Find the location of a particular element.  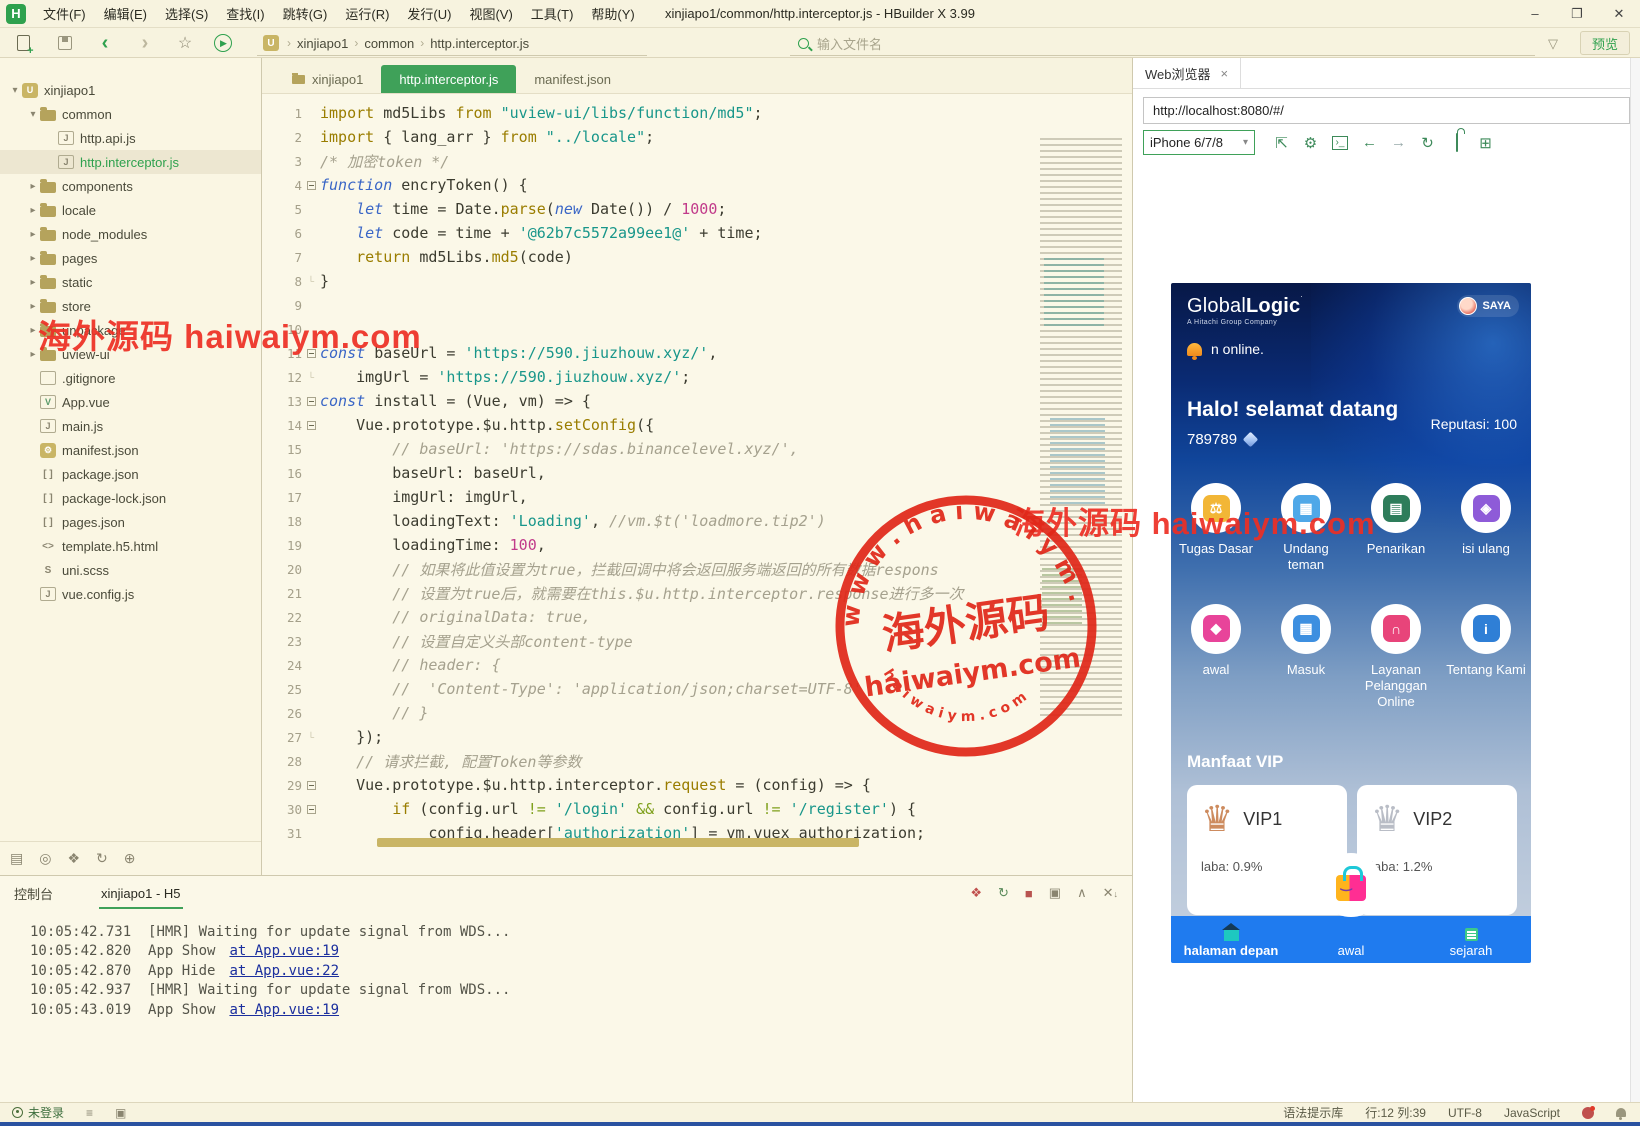

profile-chip: SAYA is located at coordinates (1488, 306).